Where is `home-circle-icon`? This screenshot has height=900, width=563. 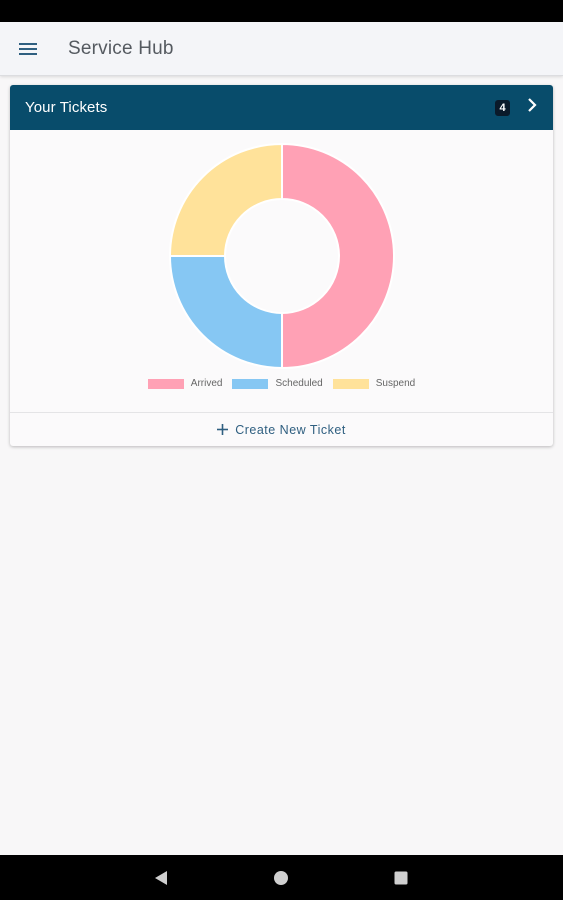
home-circle-icon is located at coordinates (281, 878).